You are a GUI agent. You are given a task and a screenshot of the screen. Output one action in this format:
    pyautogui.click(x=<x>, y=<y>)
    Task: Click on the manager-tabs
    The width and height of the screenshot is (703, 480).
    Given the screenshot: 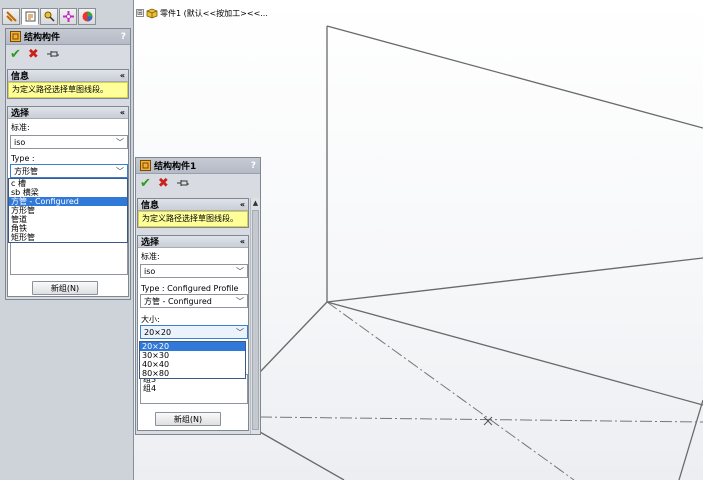 What is the action you would take?
    pyautogui.click(x=49, y=17)
    